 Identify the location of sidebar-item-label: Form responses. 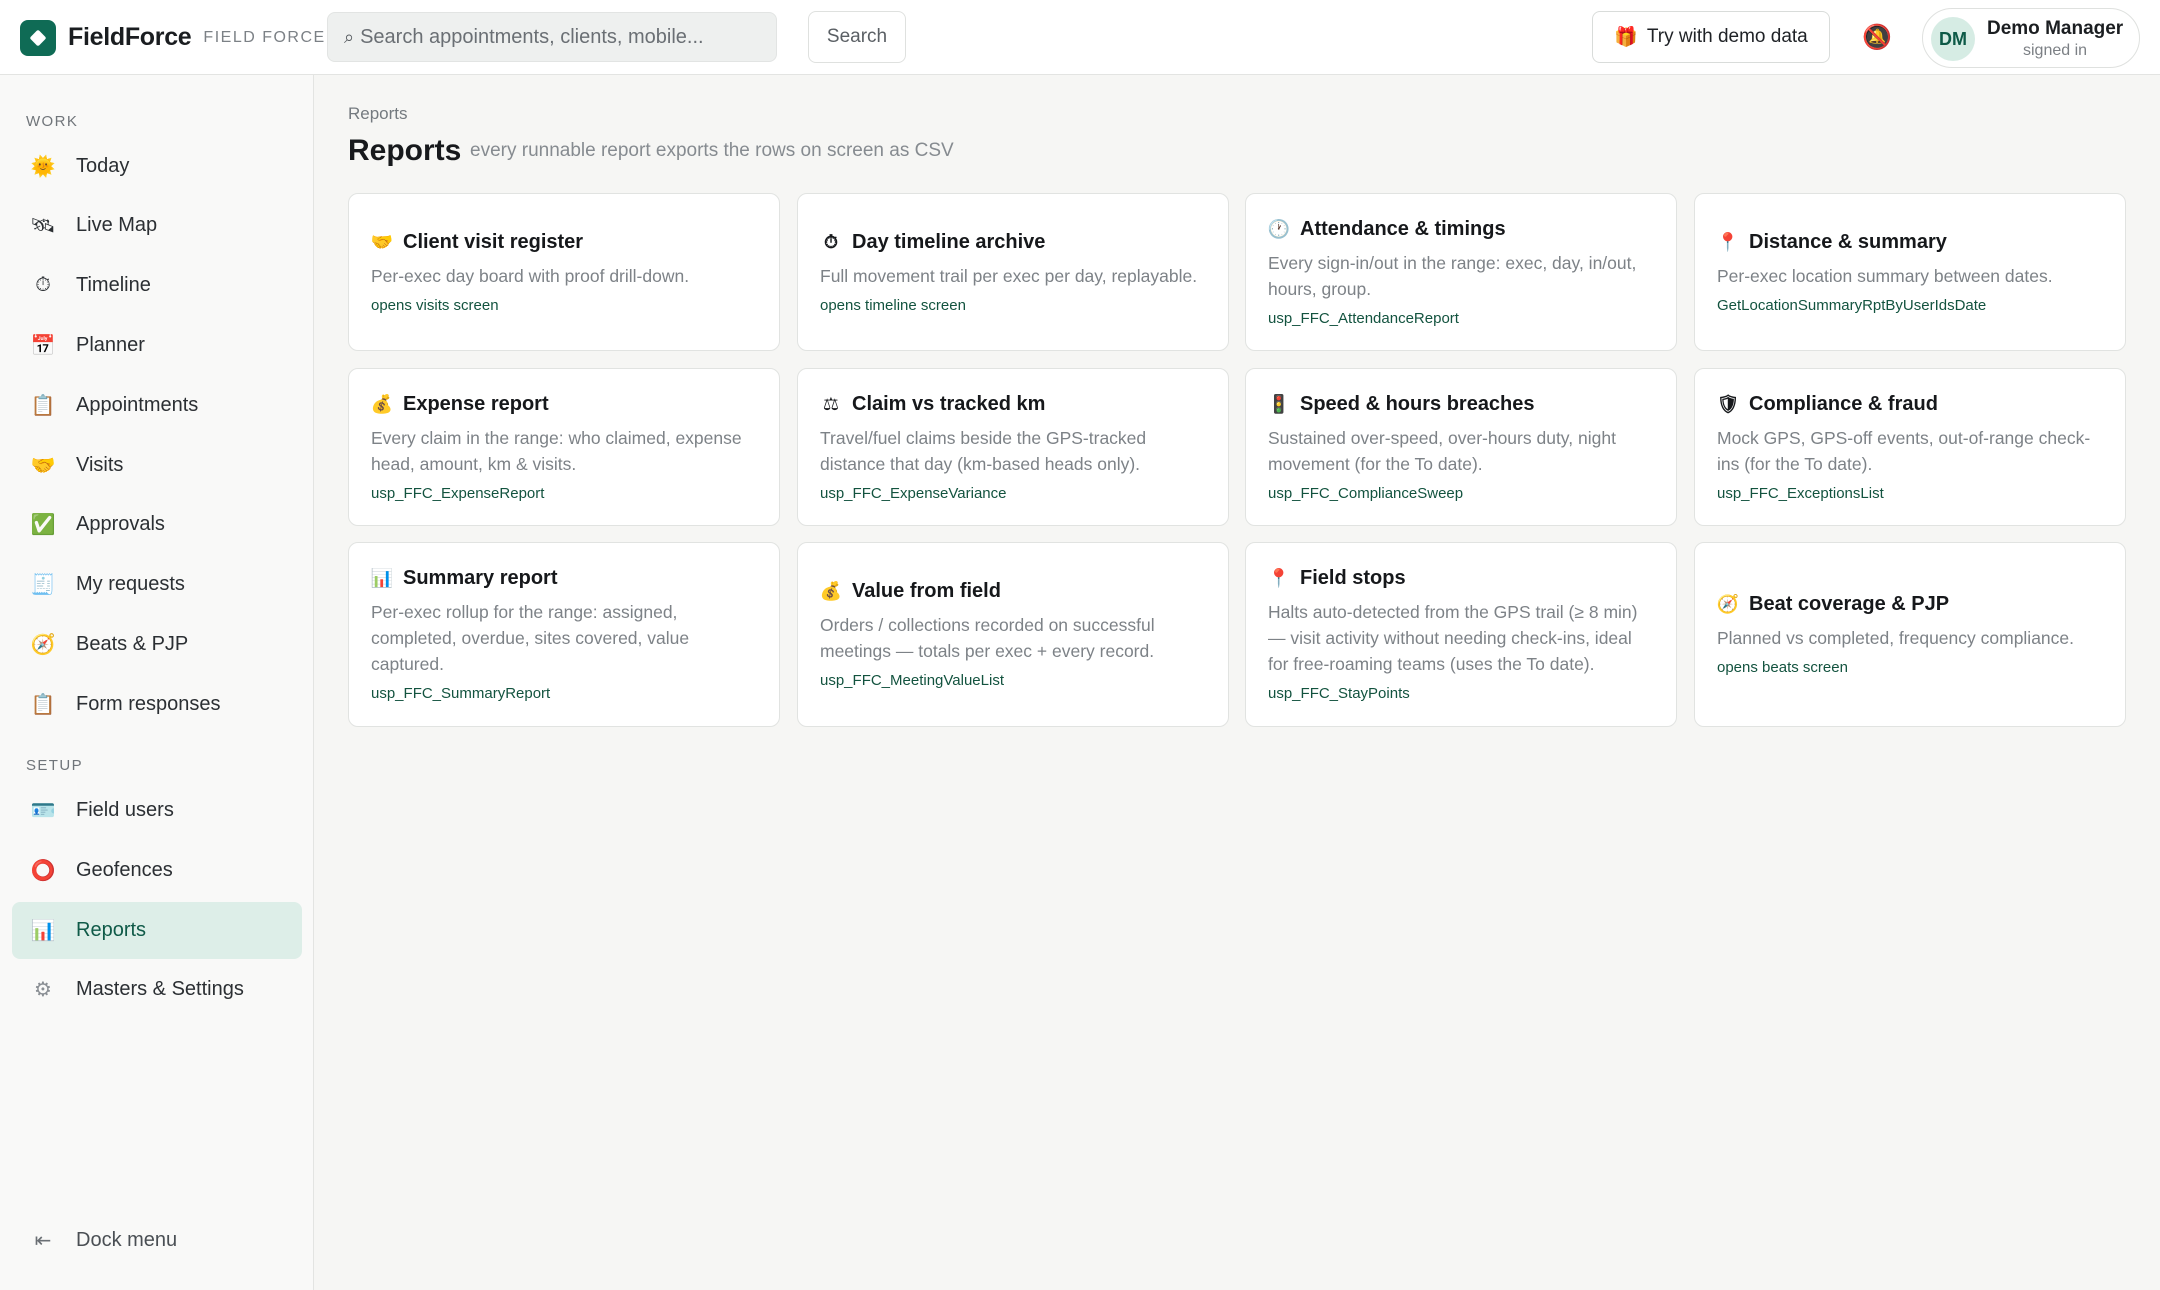
(148, 704).